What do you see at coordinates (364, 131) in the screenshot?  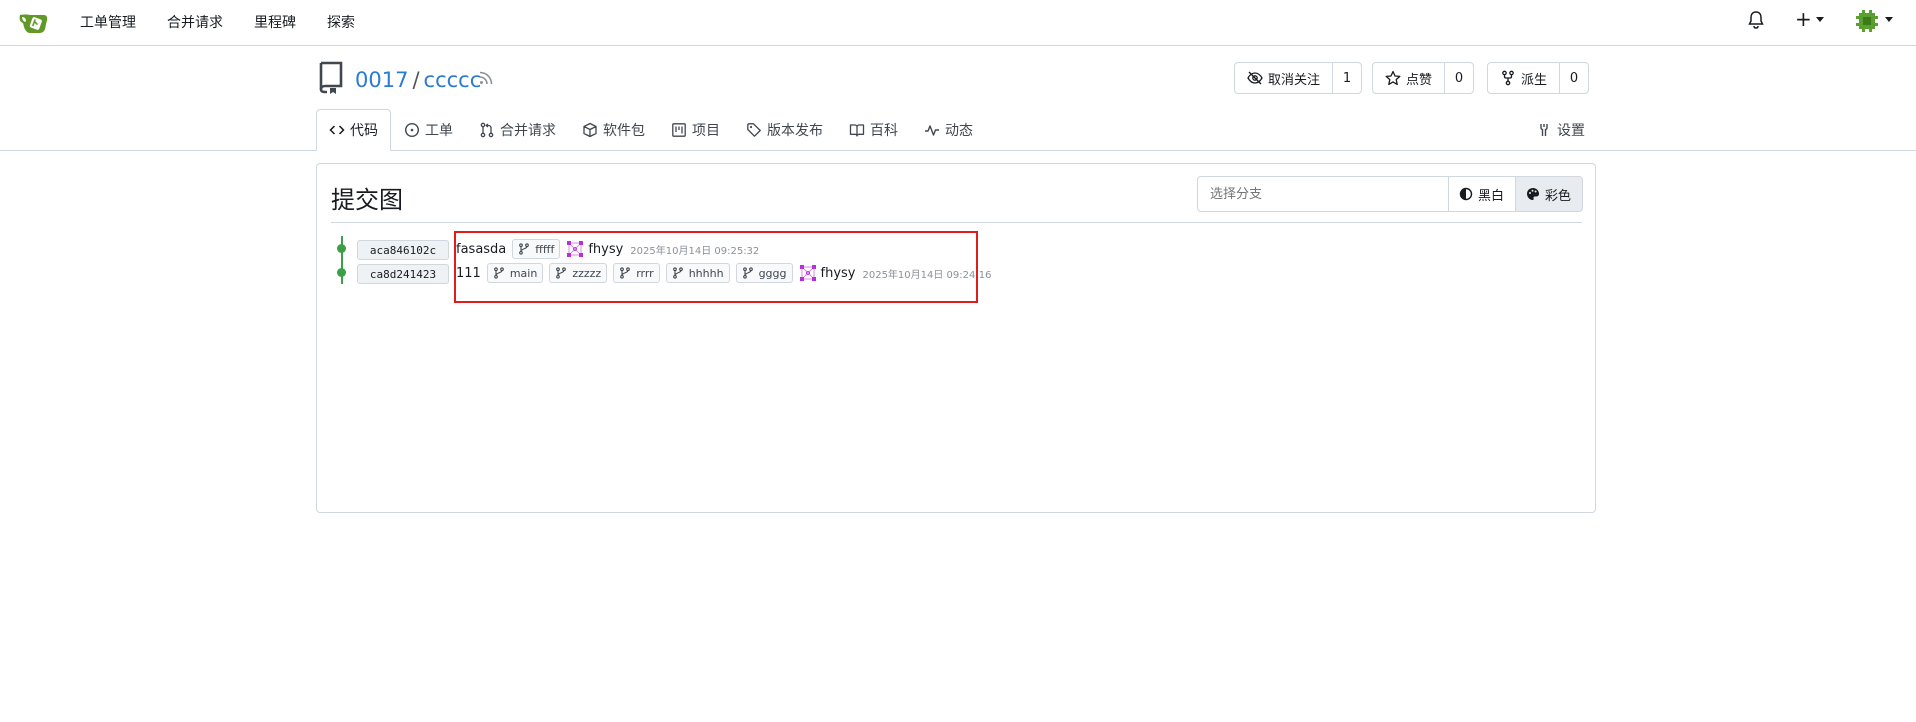 I see `tab-code-label: 代码` at bounding box center [364, 131].